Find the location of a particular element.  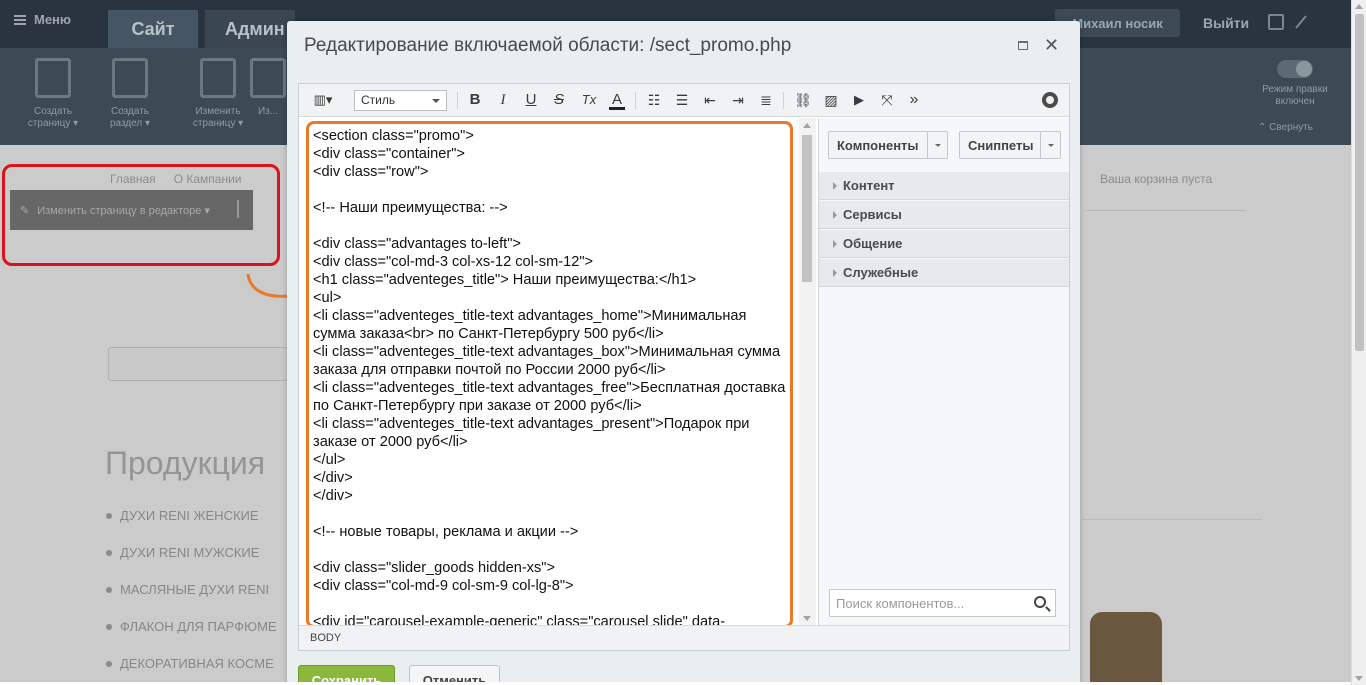

components-button: Компоненты is located at coordinates (888, 145).